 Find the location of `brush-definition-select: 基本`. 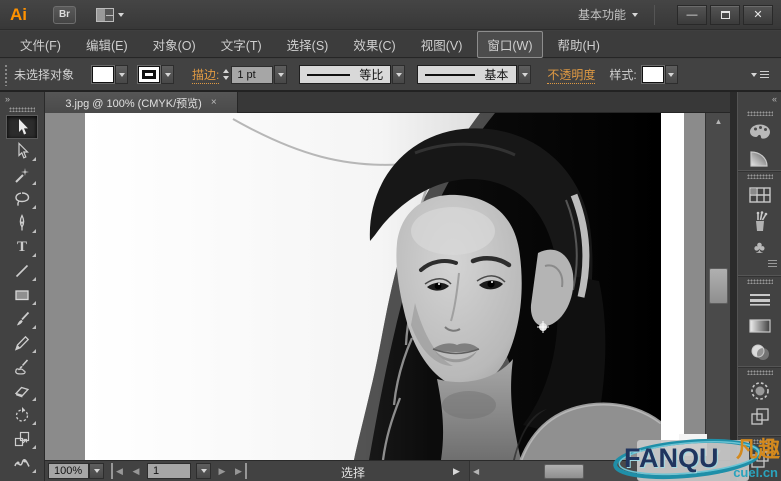

brush-definition-select: 基本 is located at coordinates (467, 74).